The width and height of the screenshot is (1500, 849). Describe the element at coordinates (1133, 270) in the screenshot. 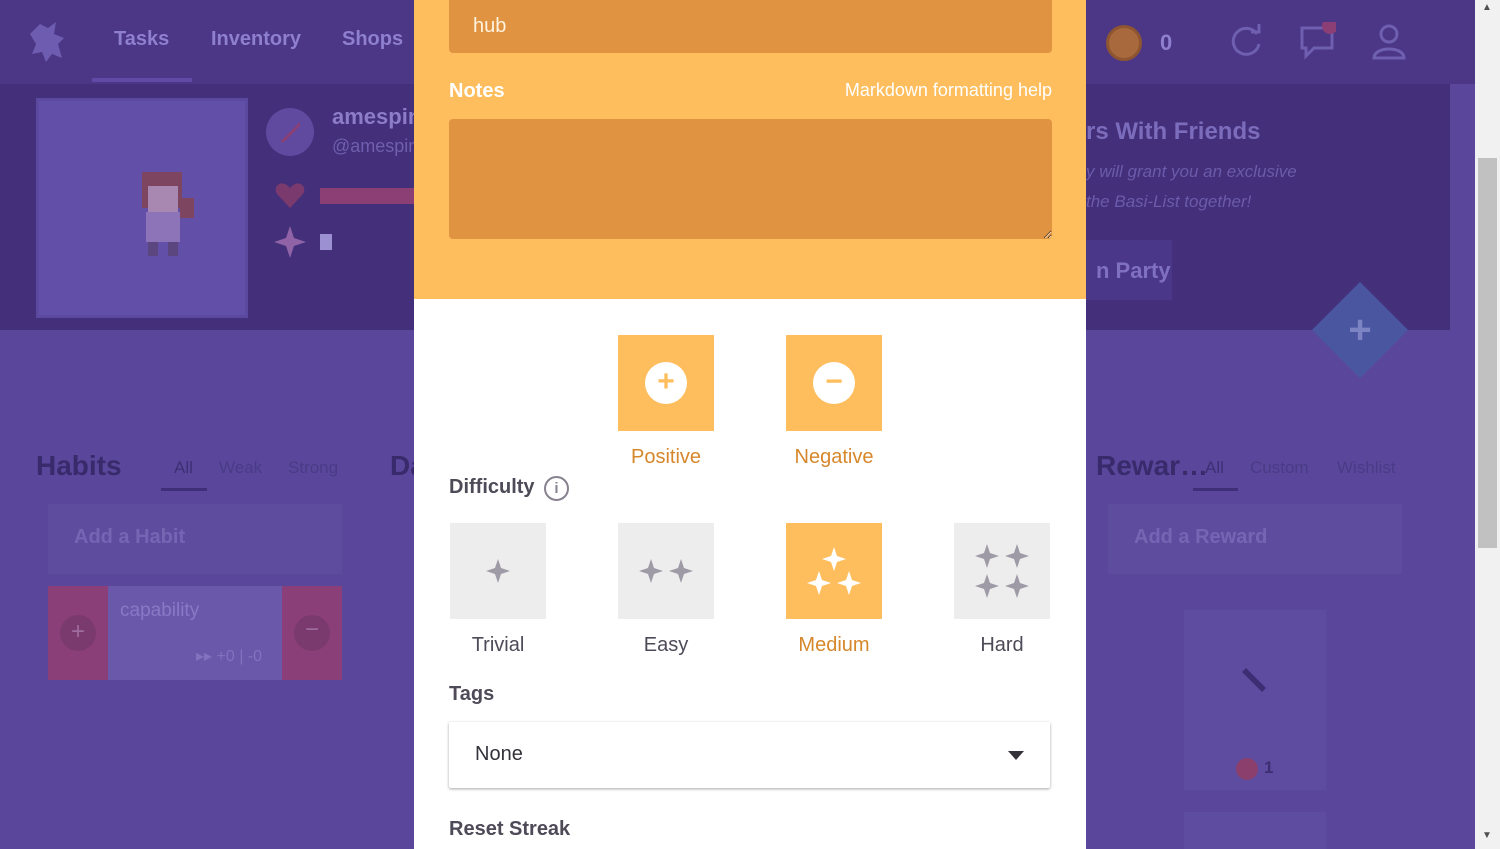

I see `create-party-label: n Party` at that location.